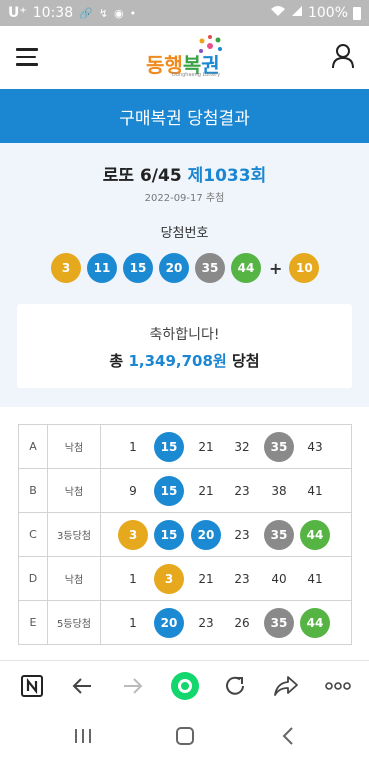 Image resolution: width=369 pixels, height=760 pixels. Describe the element at coordinates (116, 361) in the screenshot. I see `prize-prefix: 총` at that location.